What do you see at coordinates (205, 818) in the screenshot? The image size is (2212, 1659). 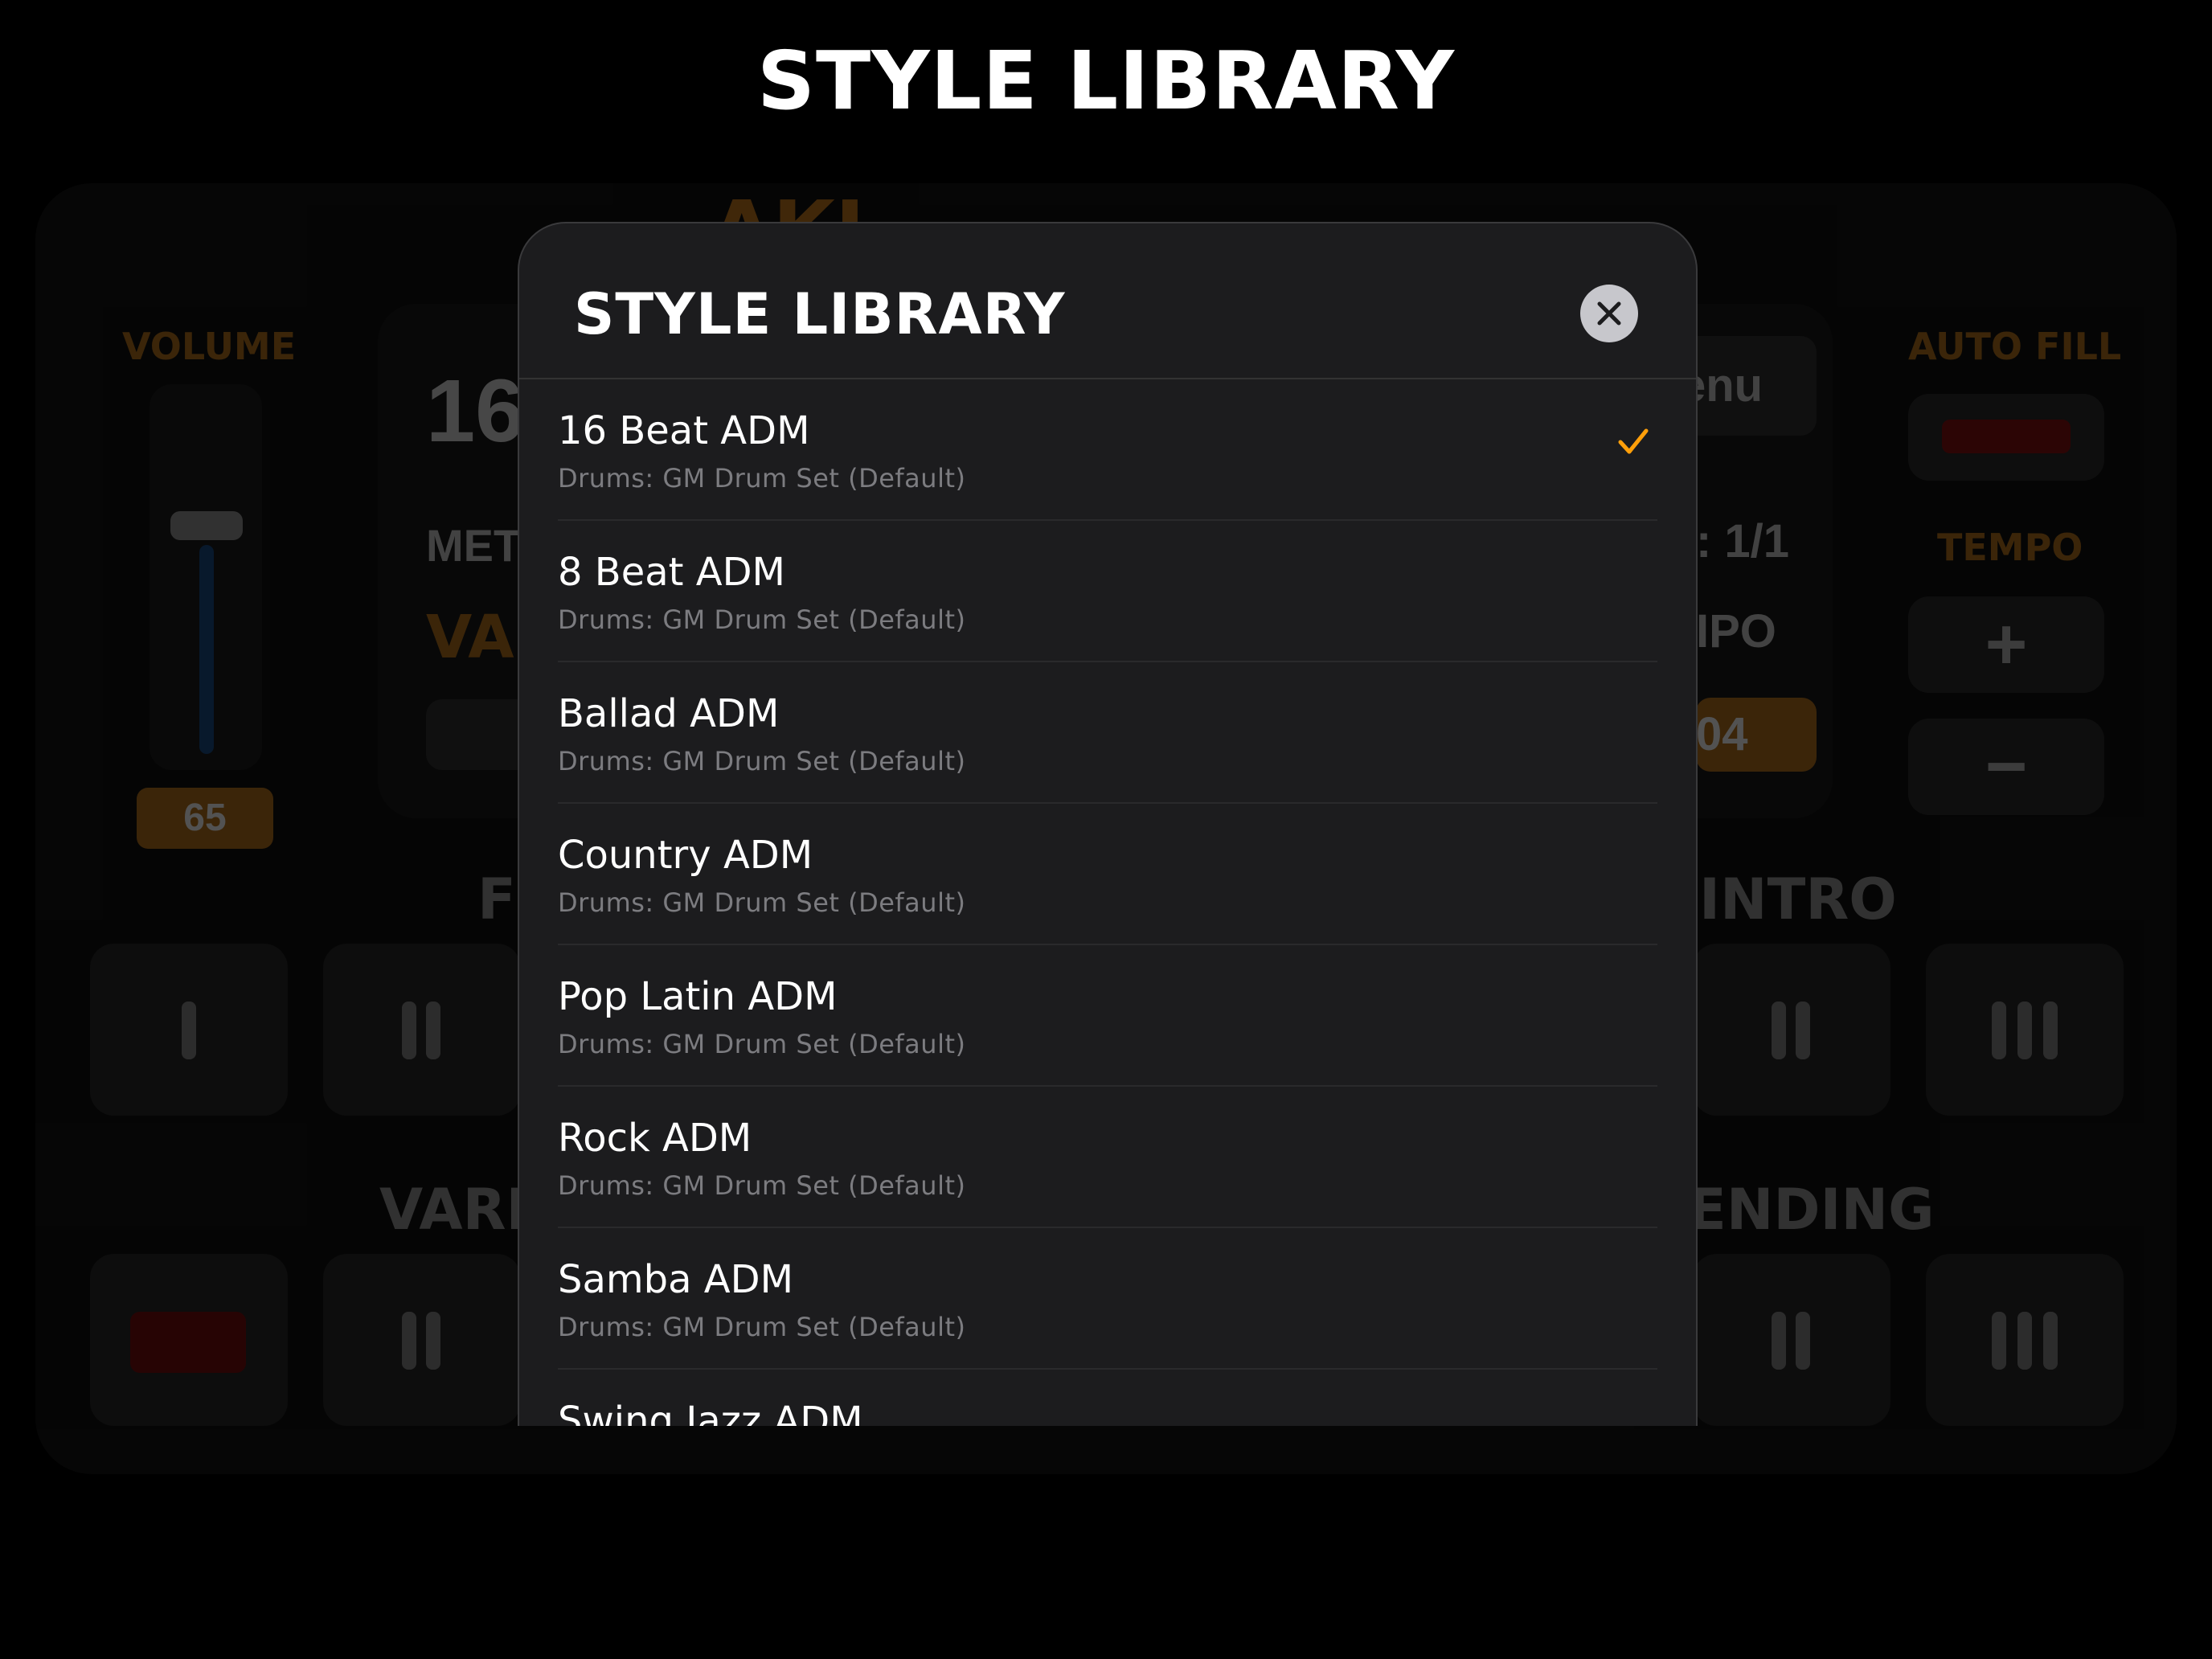 I see `volume-value-badge: 65` at bounding box center [205, 818].